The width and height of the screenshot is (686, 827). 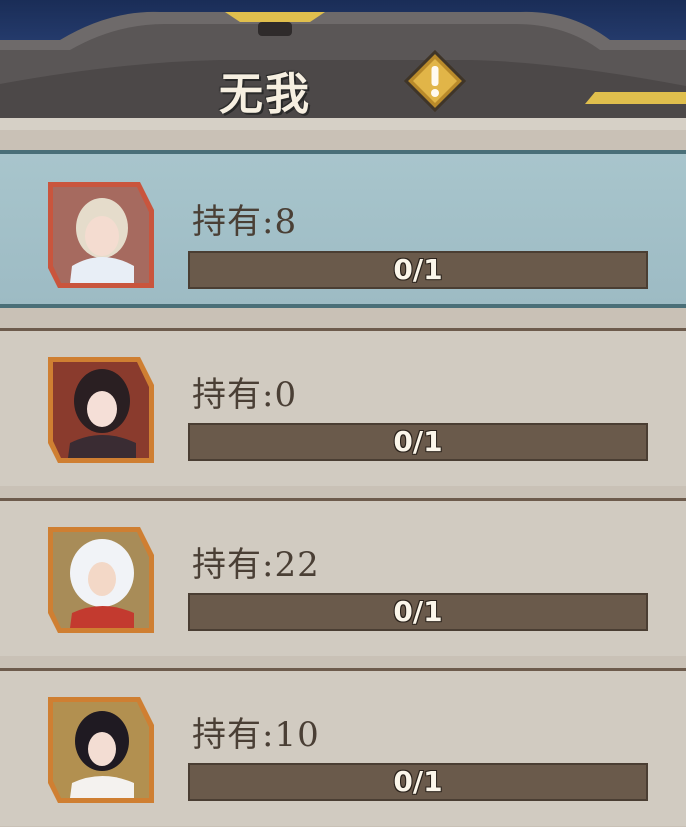 I want to click on header-title: 无我, so click(x=265, y=94).